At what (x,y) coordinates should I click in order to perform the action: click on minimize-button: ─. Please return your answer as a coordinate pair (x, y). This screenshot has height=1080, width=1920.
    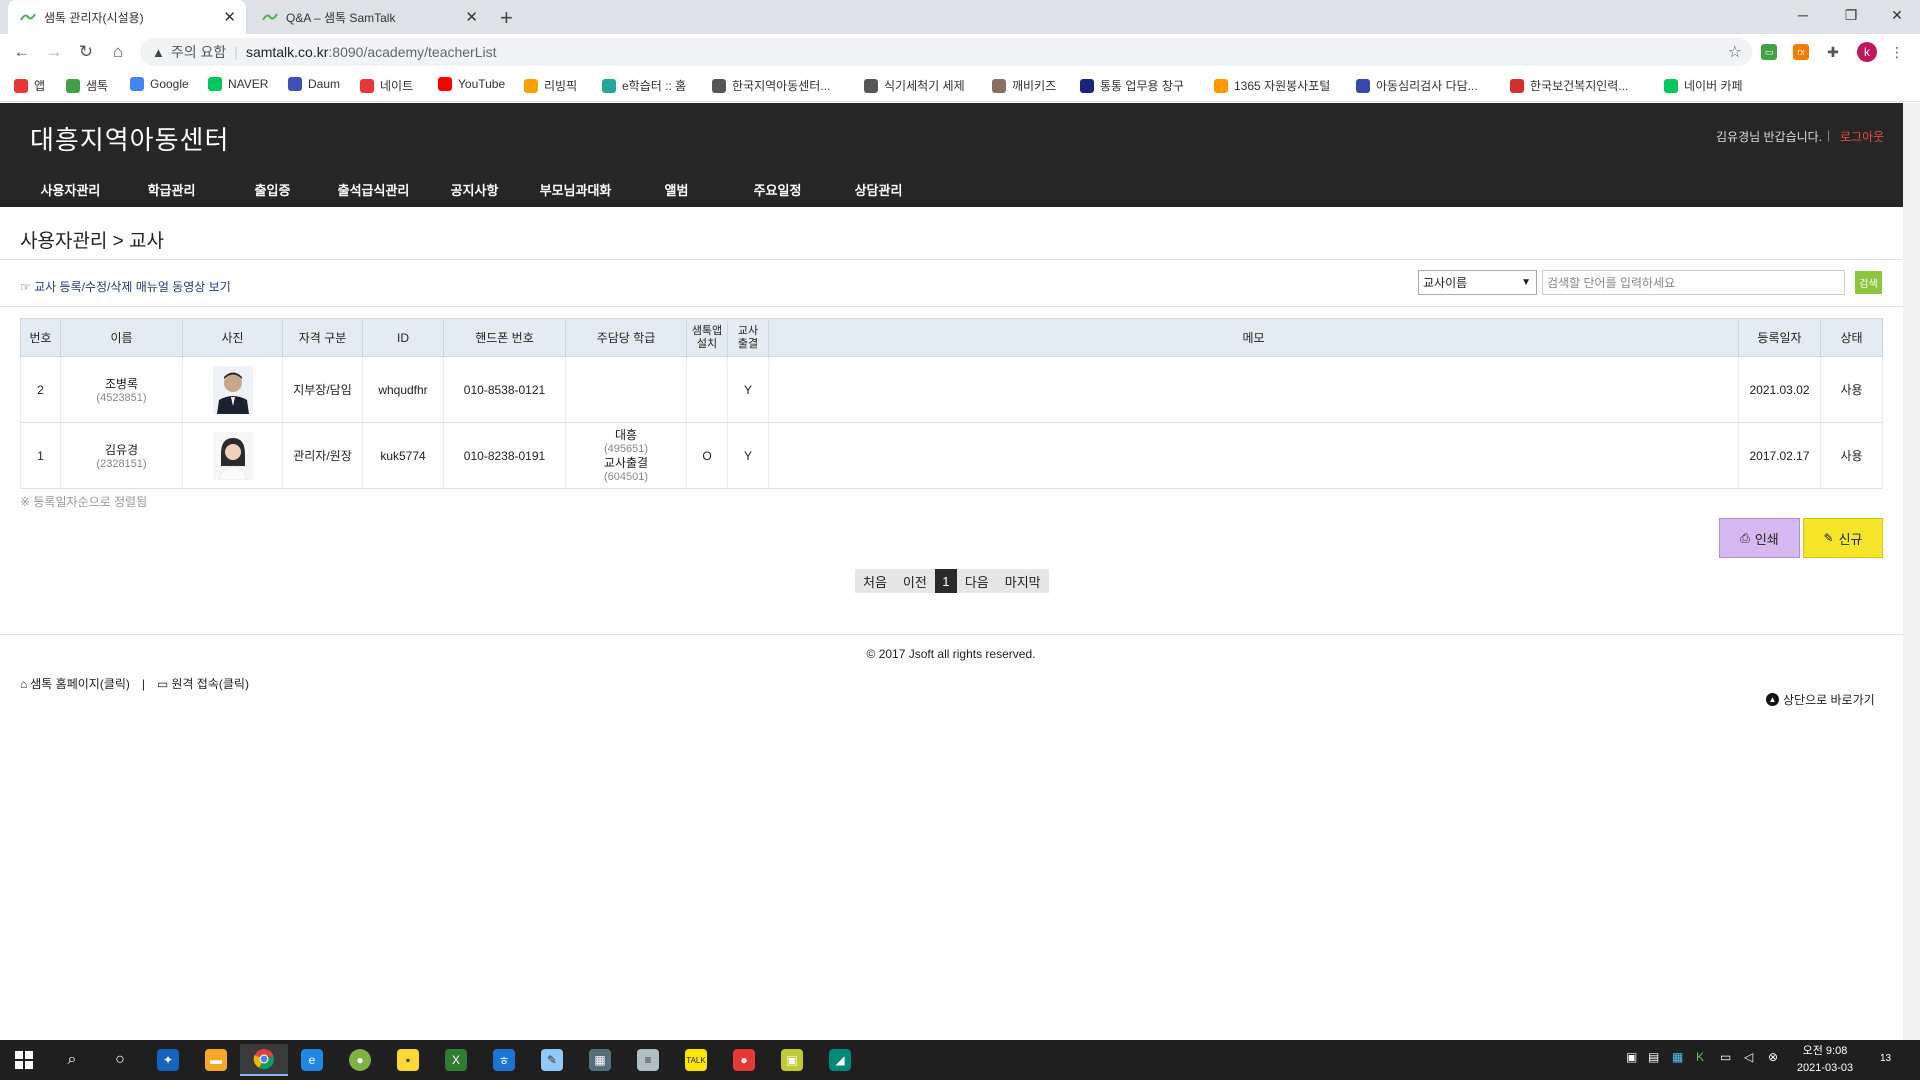
    Looking at the image, I should click on (1803, 15).